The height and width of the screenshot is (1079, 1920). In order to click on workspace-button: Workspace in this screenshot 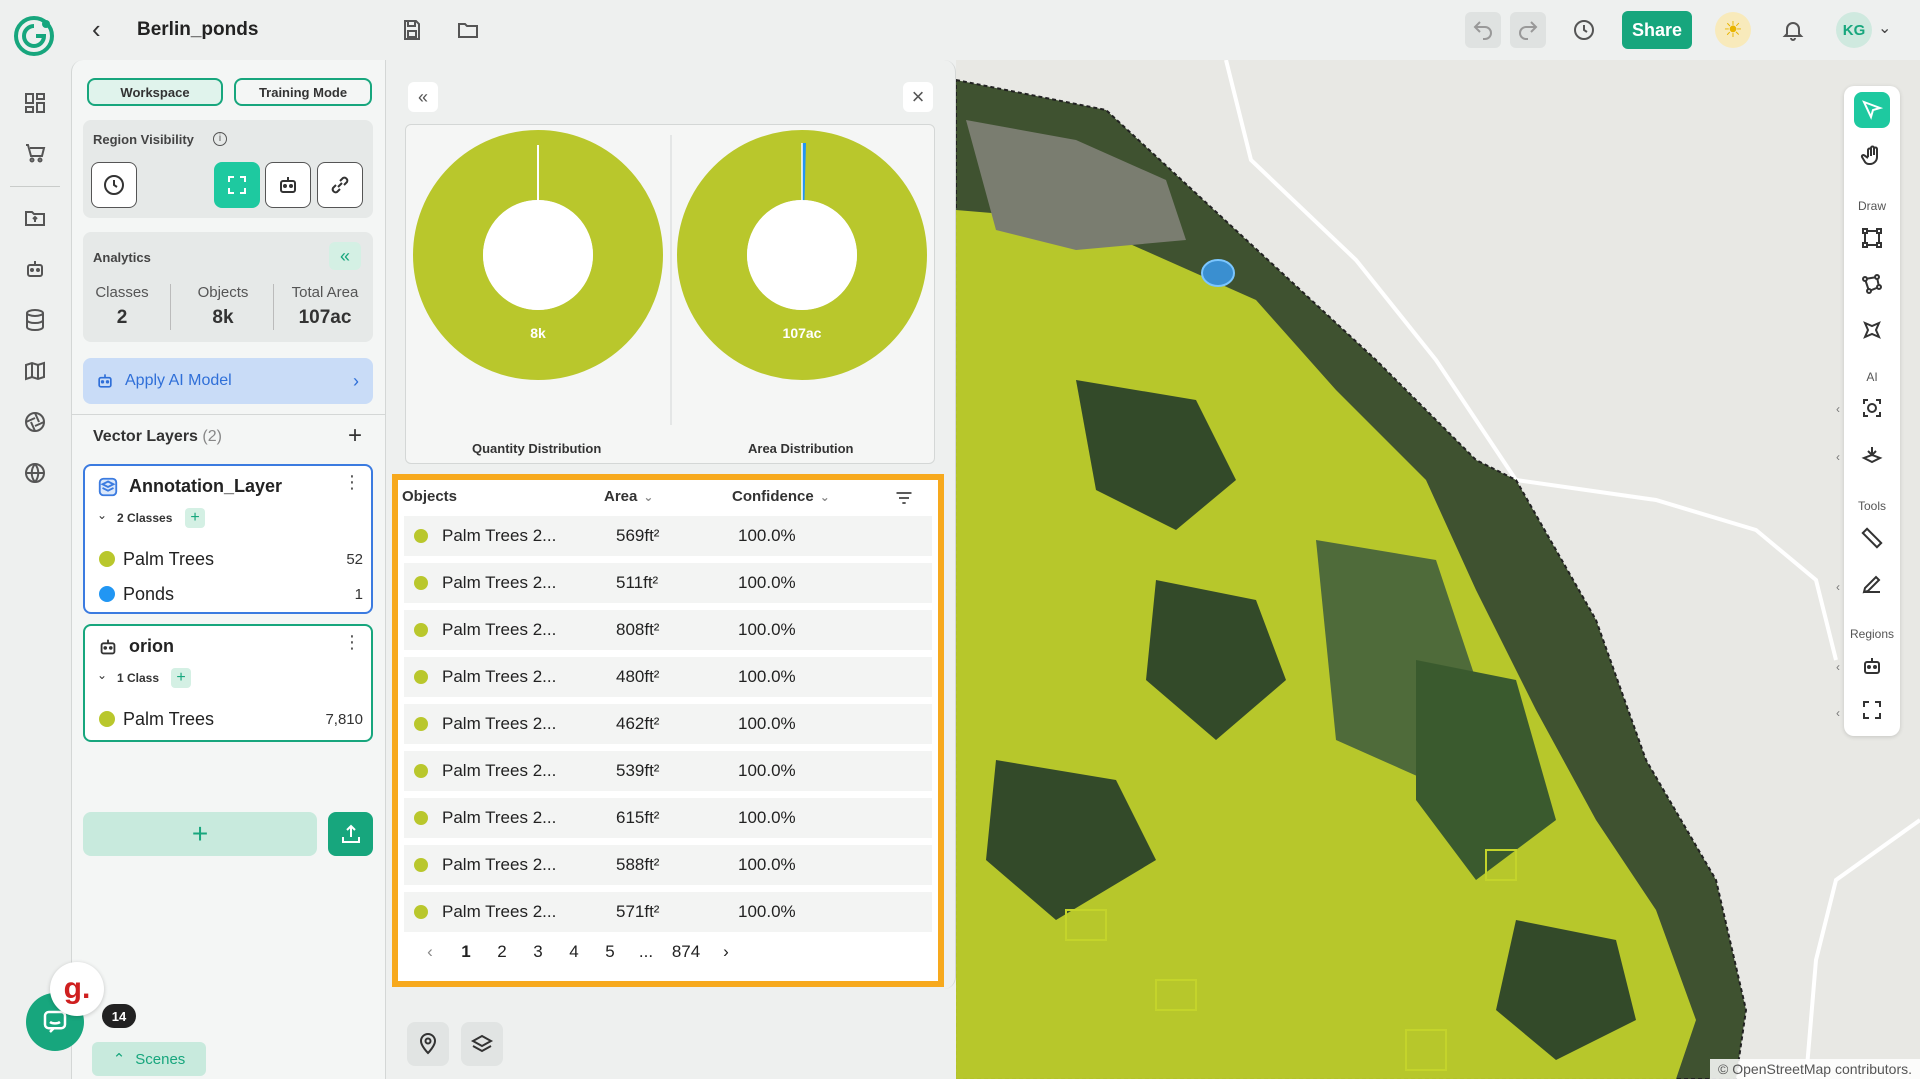, I will do `click(155, 92)`.